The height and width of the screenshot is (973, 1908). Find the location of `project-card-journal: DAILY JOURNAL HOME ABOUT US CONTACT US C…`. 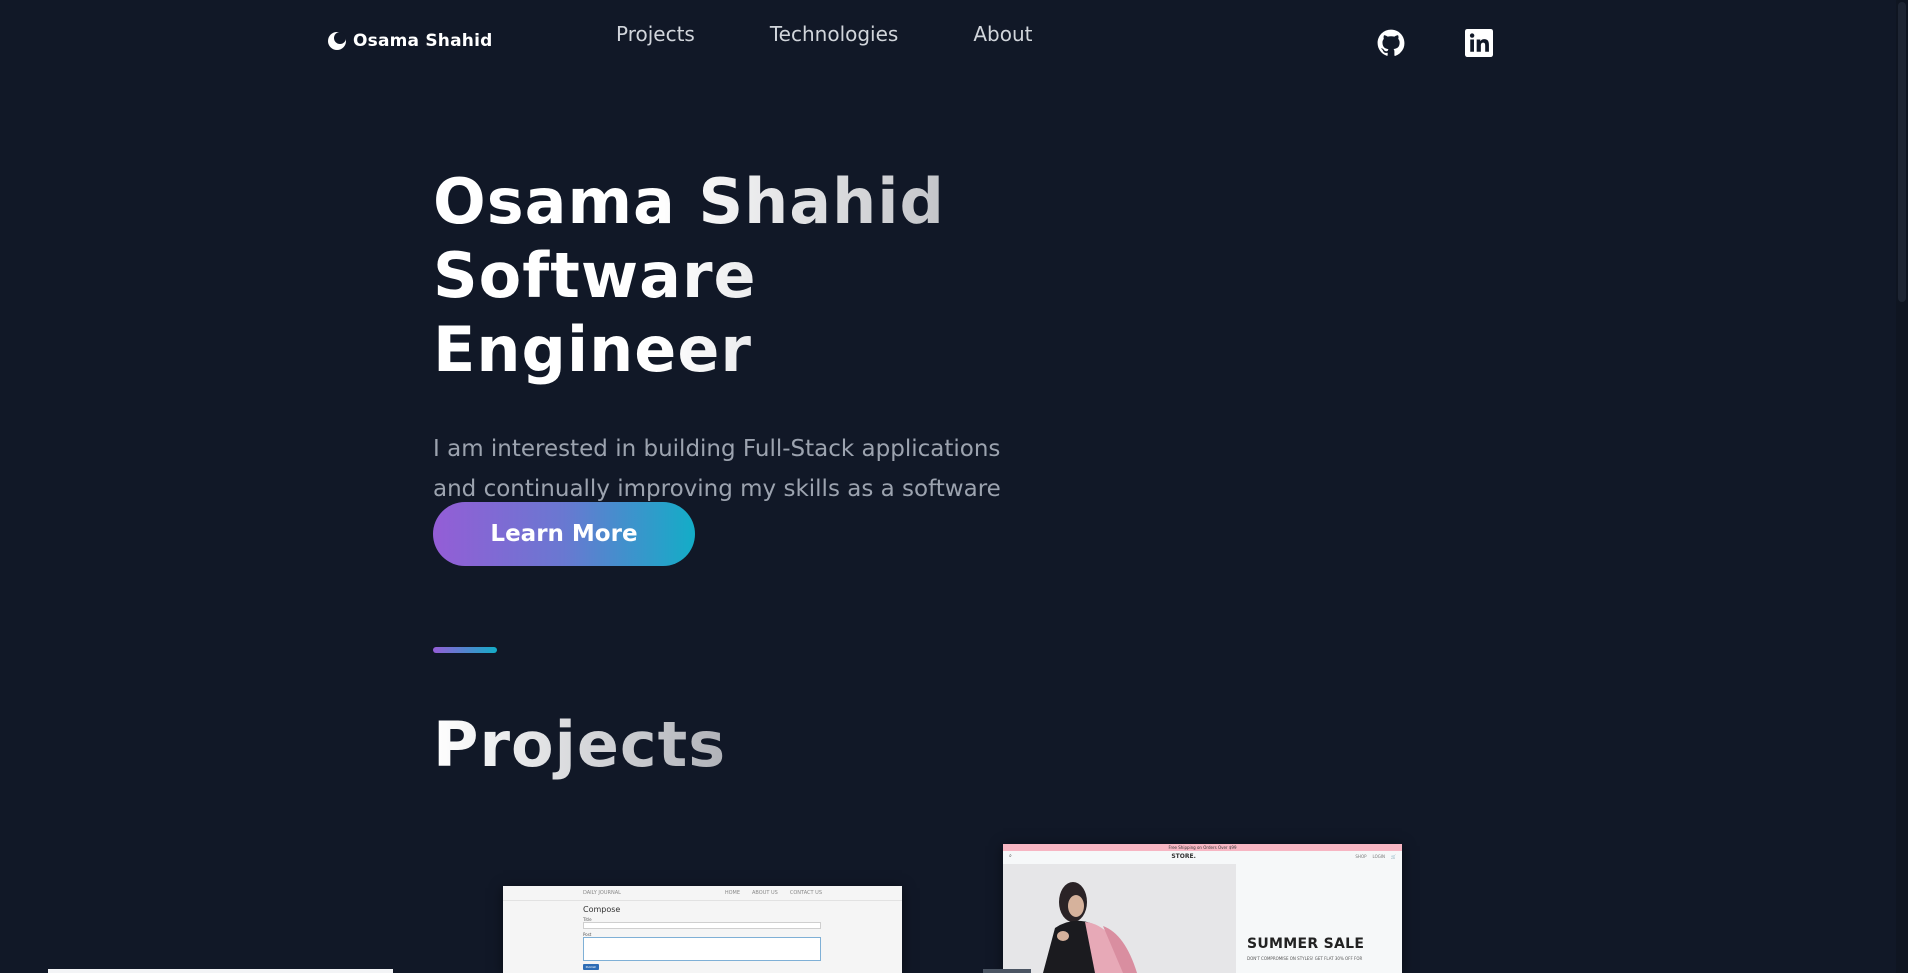

project-card-journal: DAILY JOURNAL HOME ABOUT US CONTACT US C… is located at coordinates (702, 929).